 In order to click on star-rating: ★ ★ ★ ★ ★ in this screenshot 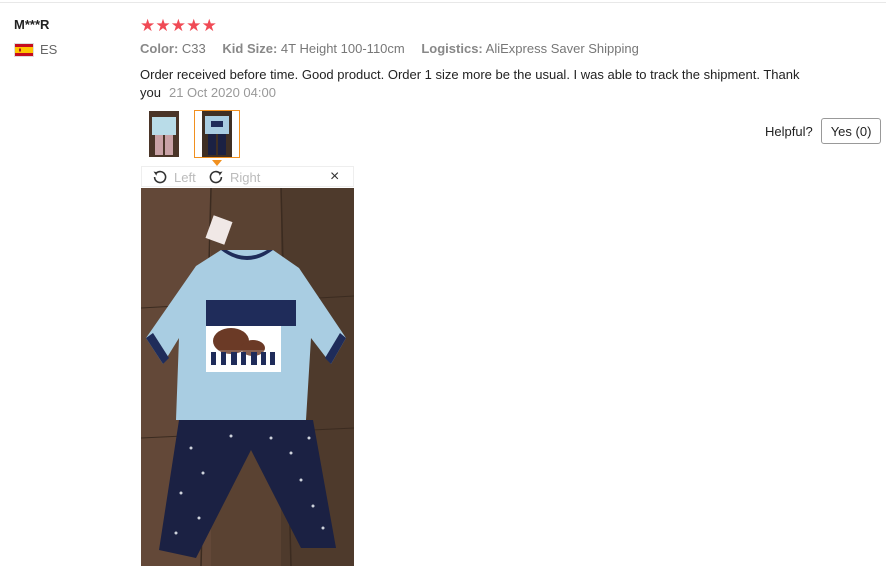, I will do `click(178, 26)`.